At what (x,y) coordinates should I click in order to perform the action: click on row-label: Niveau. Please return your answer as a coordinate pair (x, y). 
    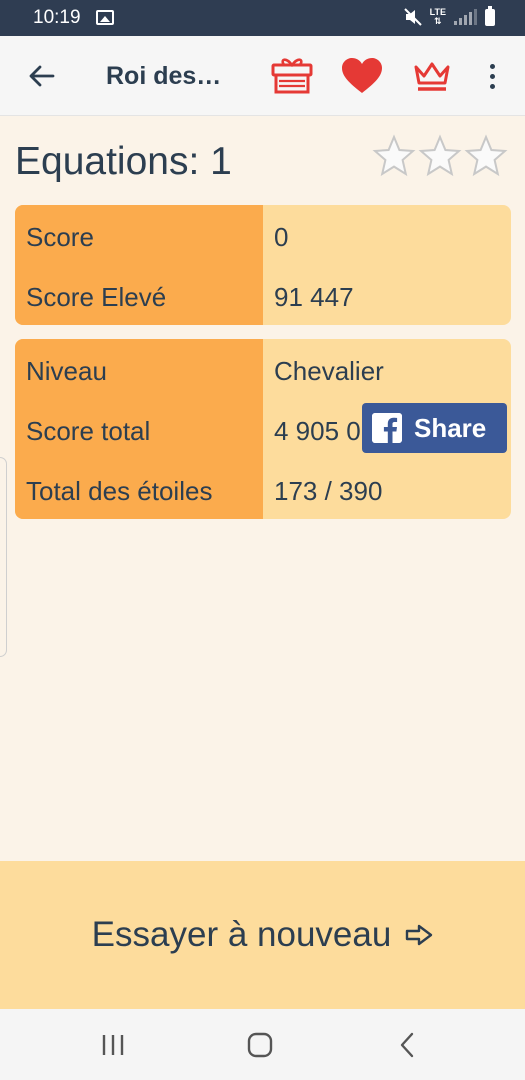
    Looking at the image, I should click on (66, 371).